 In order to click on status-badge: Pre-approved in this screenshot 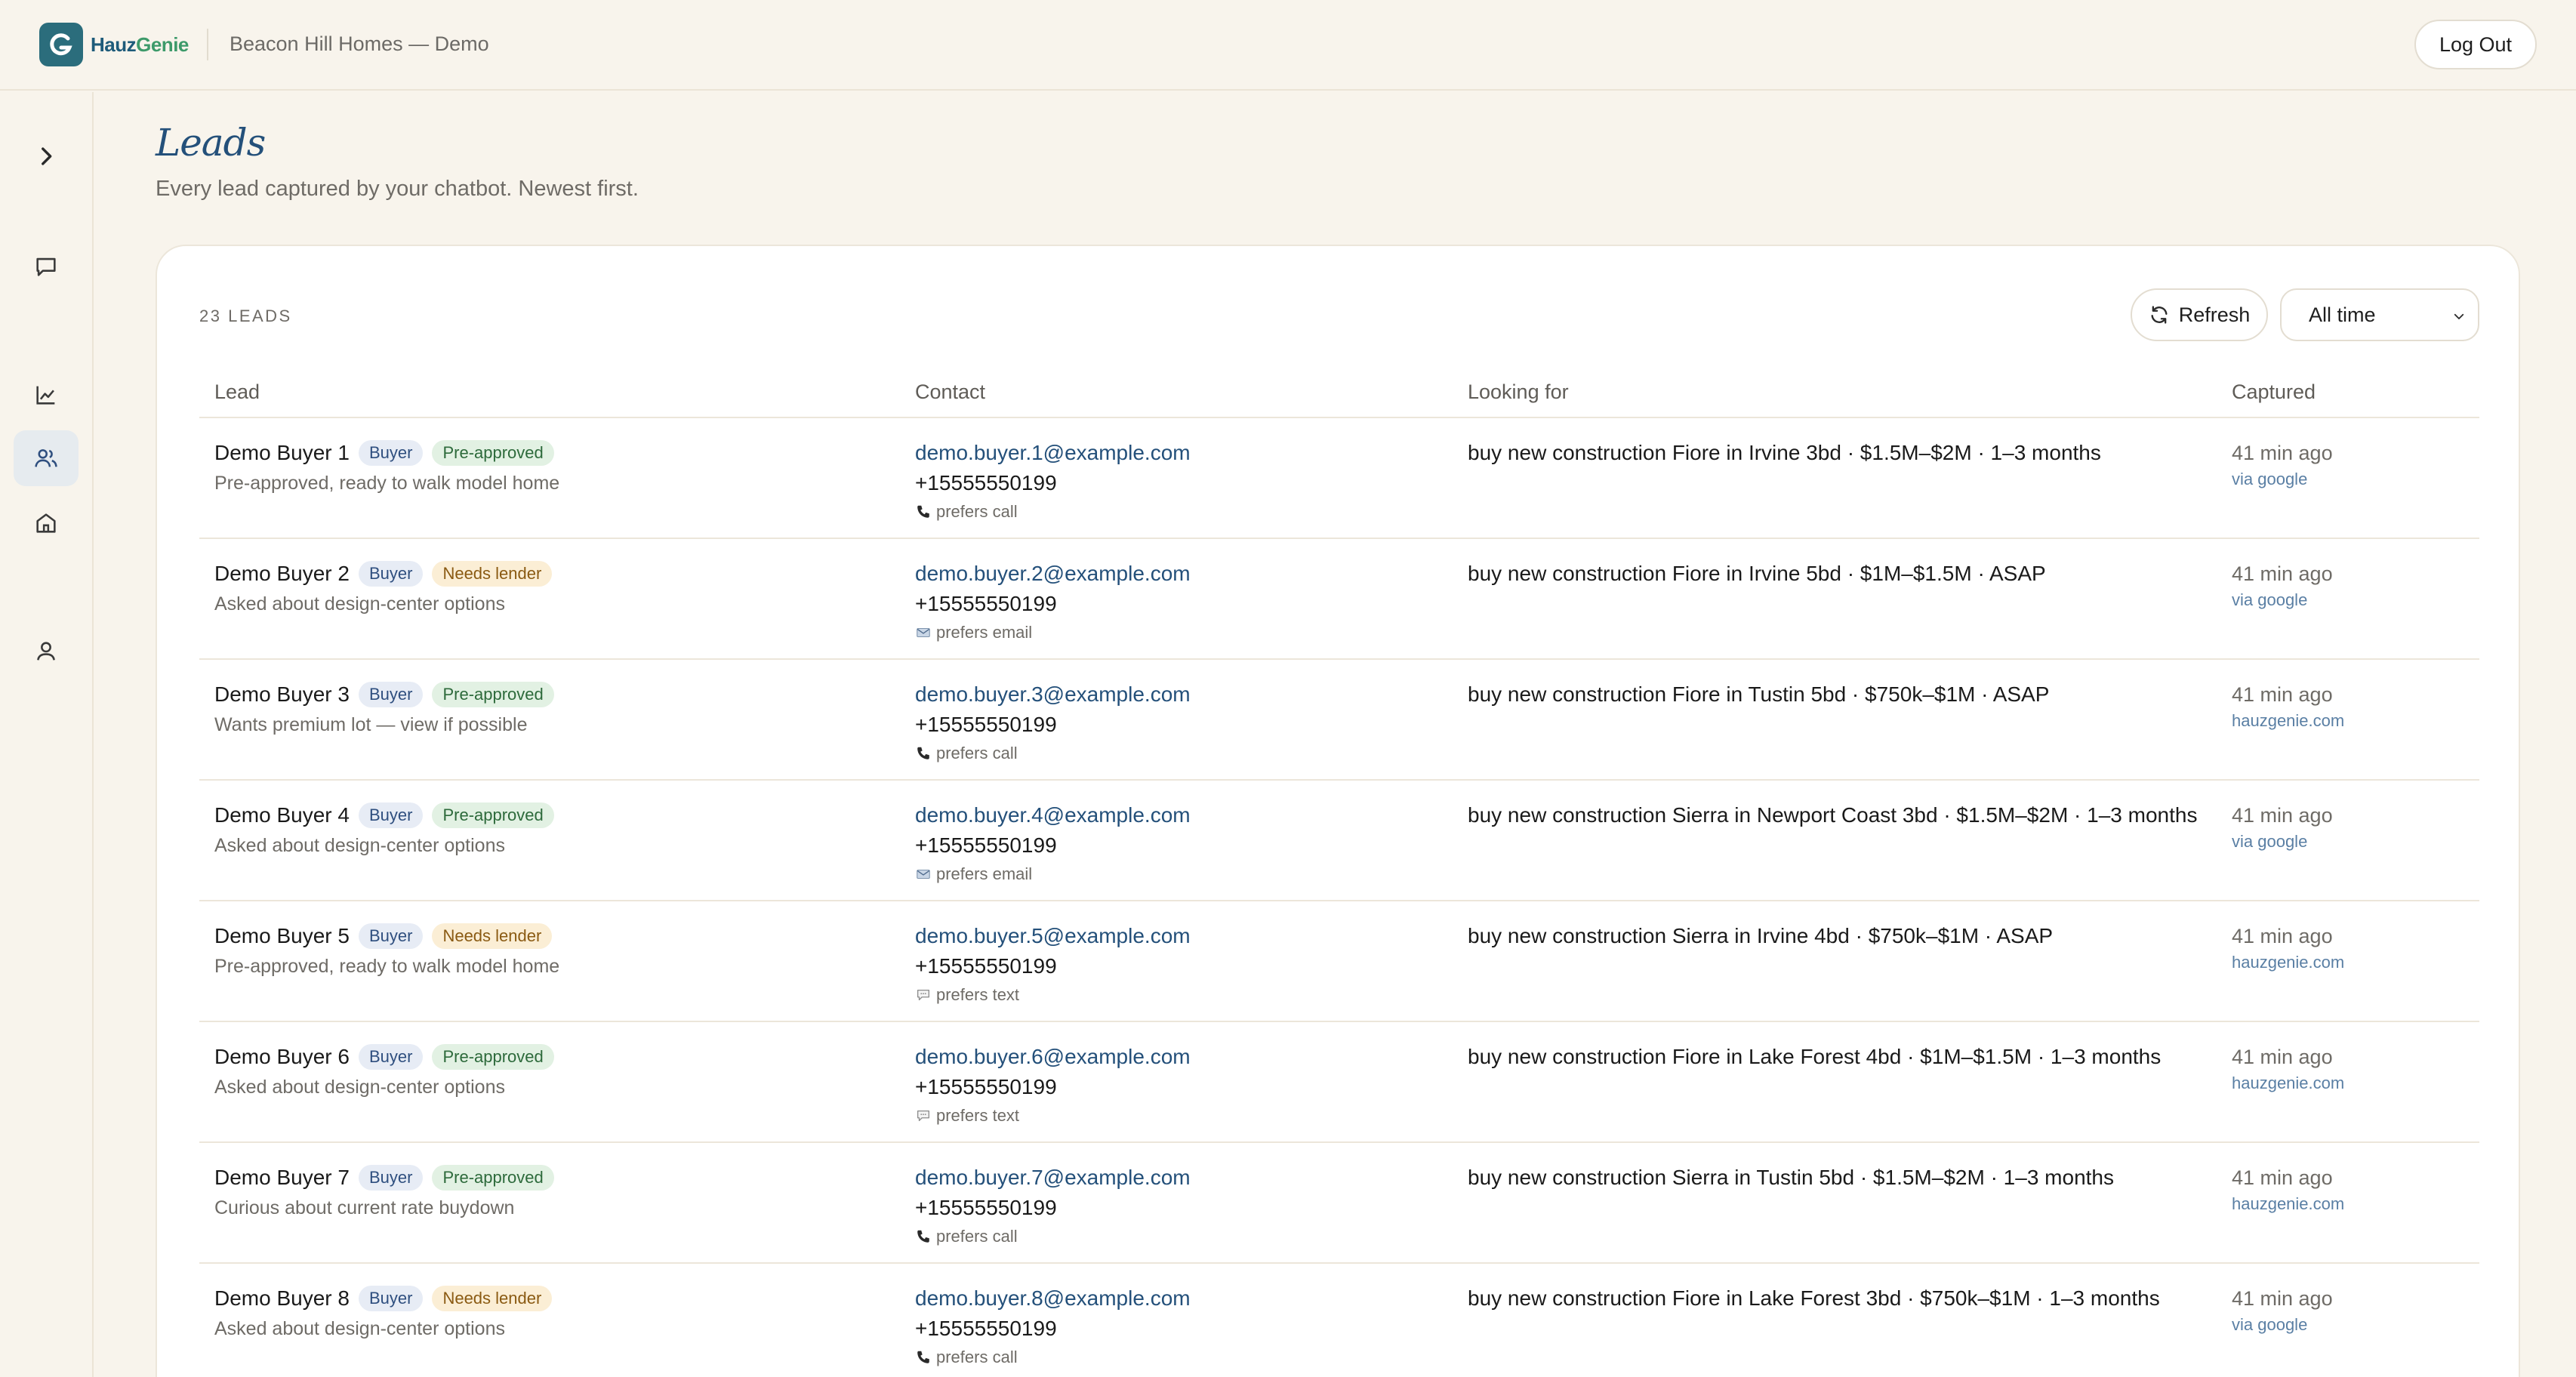, I will do `click(493, 815)`.